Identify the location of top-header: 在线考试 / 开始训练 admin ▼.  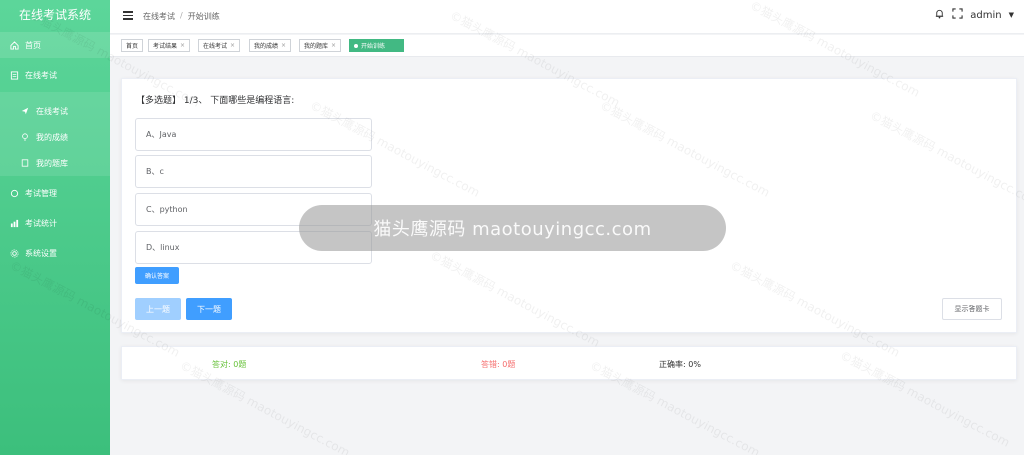
(567, 17).